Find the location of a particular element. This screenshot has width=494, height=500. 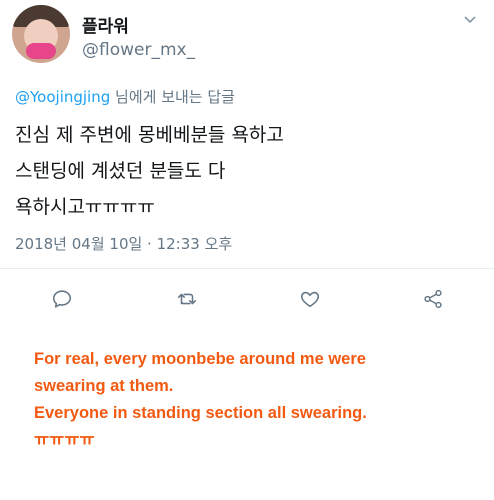

reply-button is located at coordinates (62, 299).